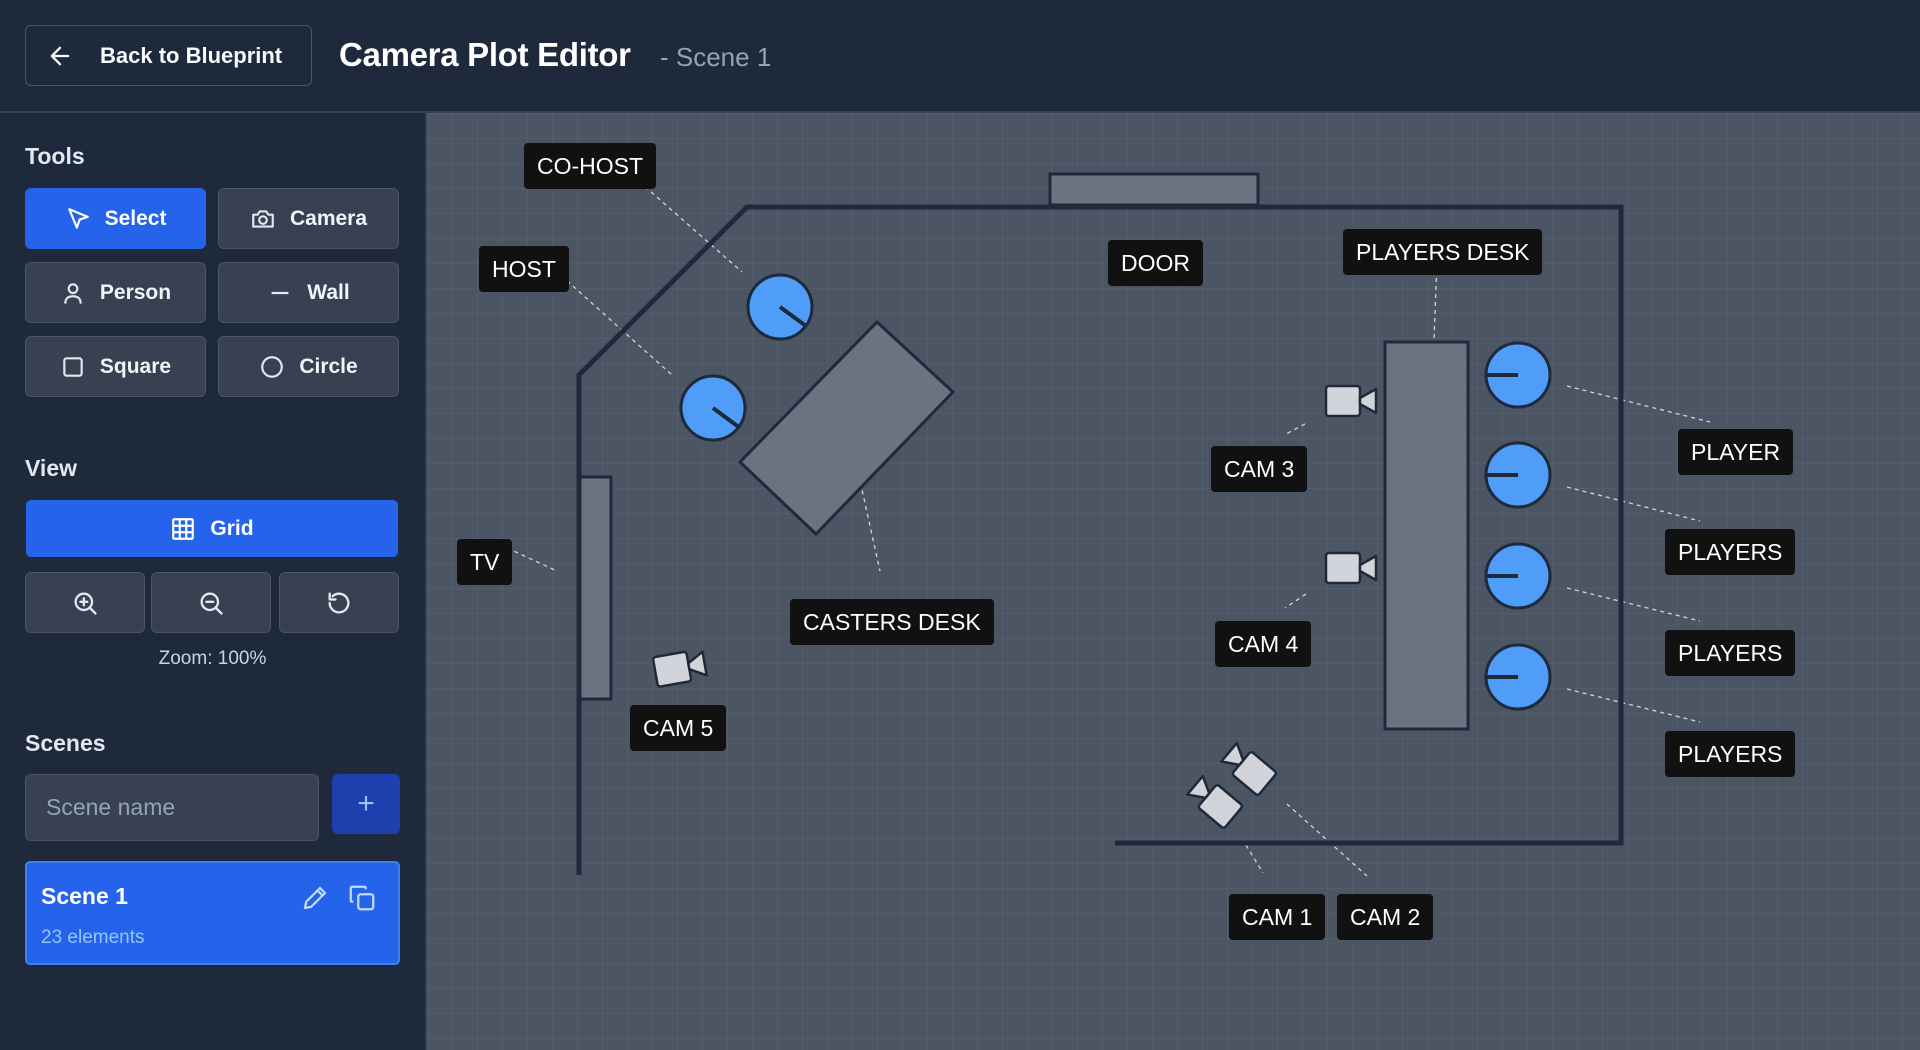 The image size is (1920, 1050). I want to click on label-host: HOST, so click(524, 269).